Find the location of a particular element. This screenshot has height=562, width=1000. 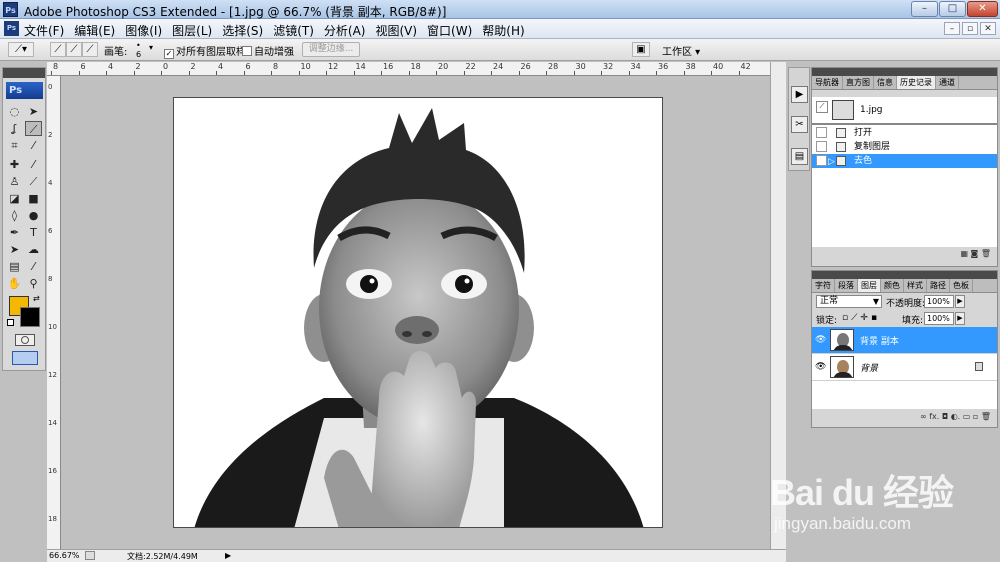

subtract-selection-icon: ⟋ is located at coordinates (90, 49).